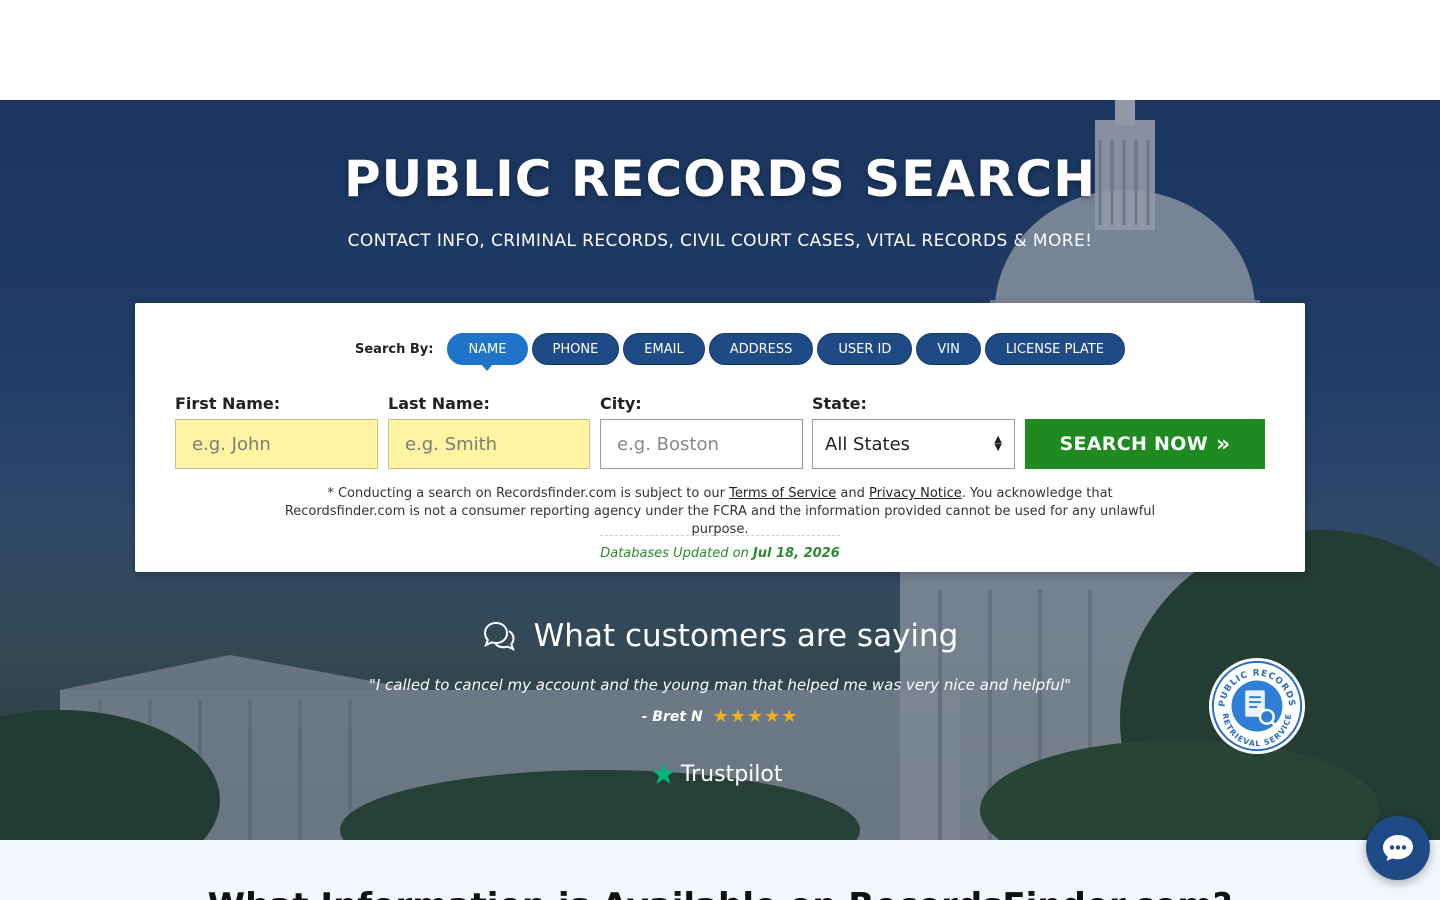 The height and width of the screenshot is (900, 1440). What do you see at coordinates (852, 493) in the screenshot?
I see `disclaimer-and: and` at bounding box center [852, 493].